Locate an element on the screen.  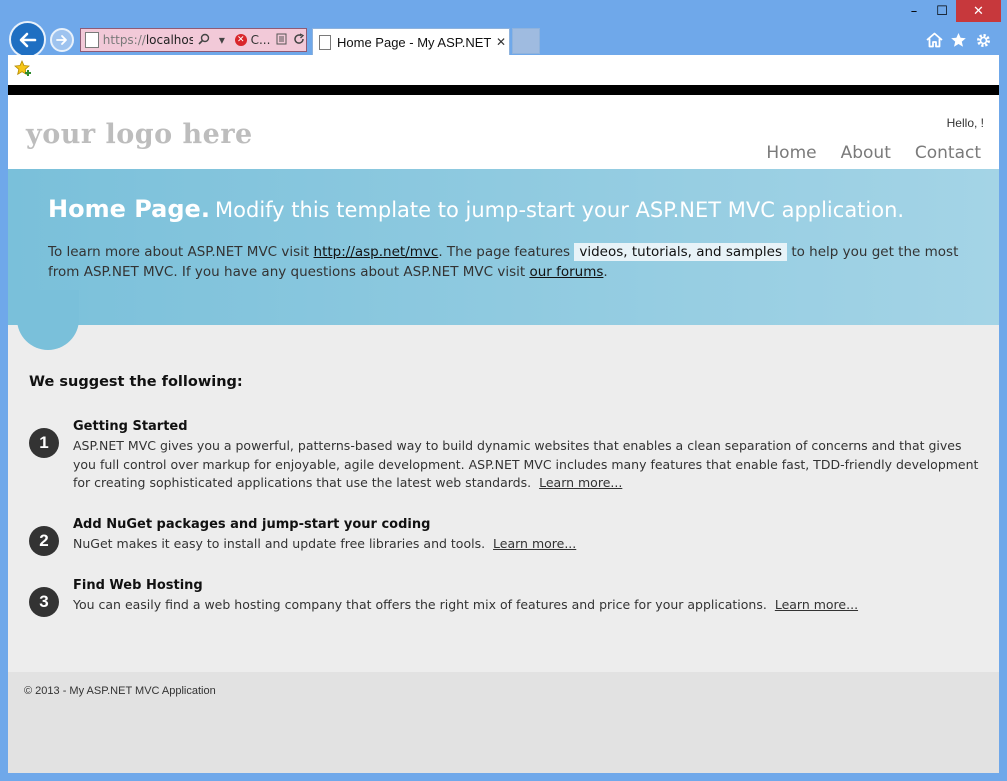
refresh-icon is located at coordinates (299, 40).